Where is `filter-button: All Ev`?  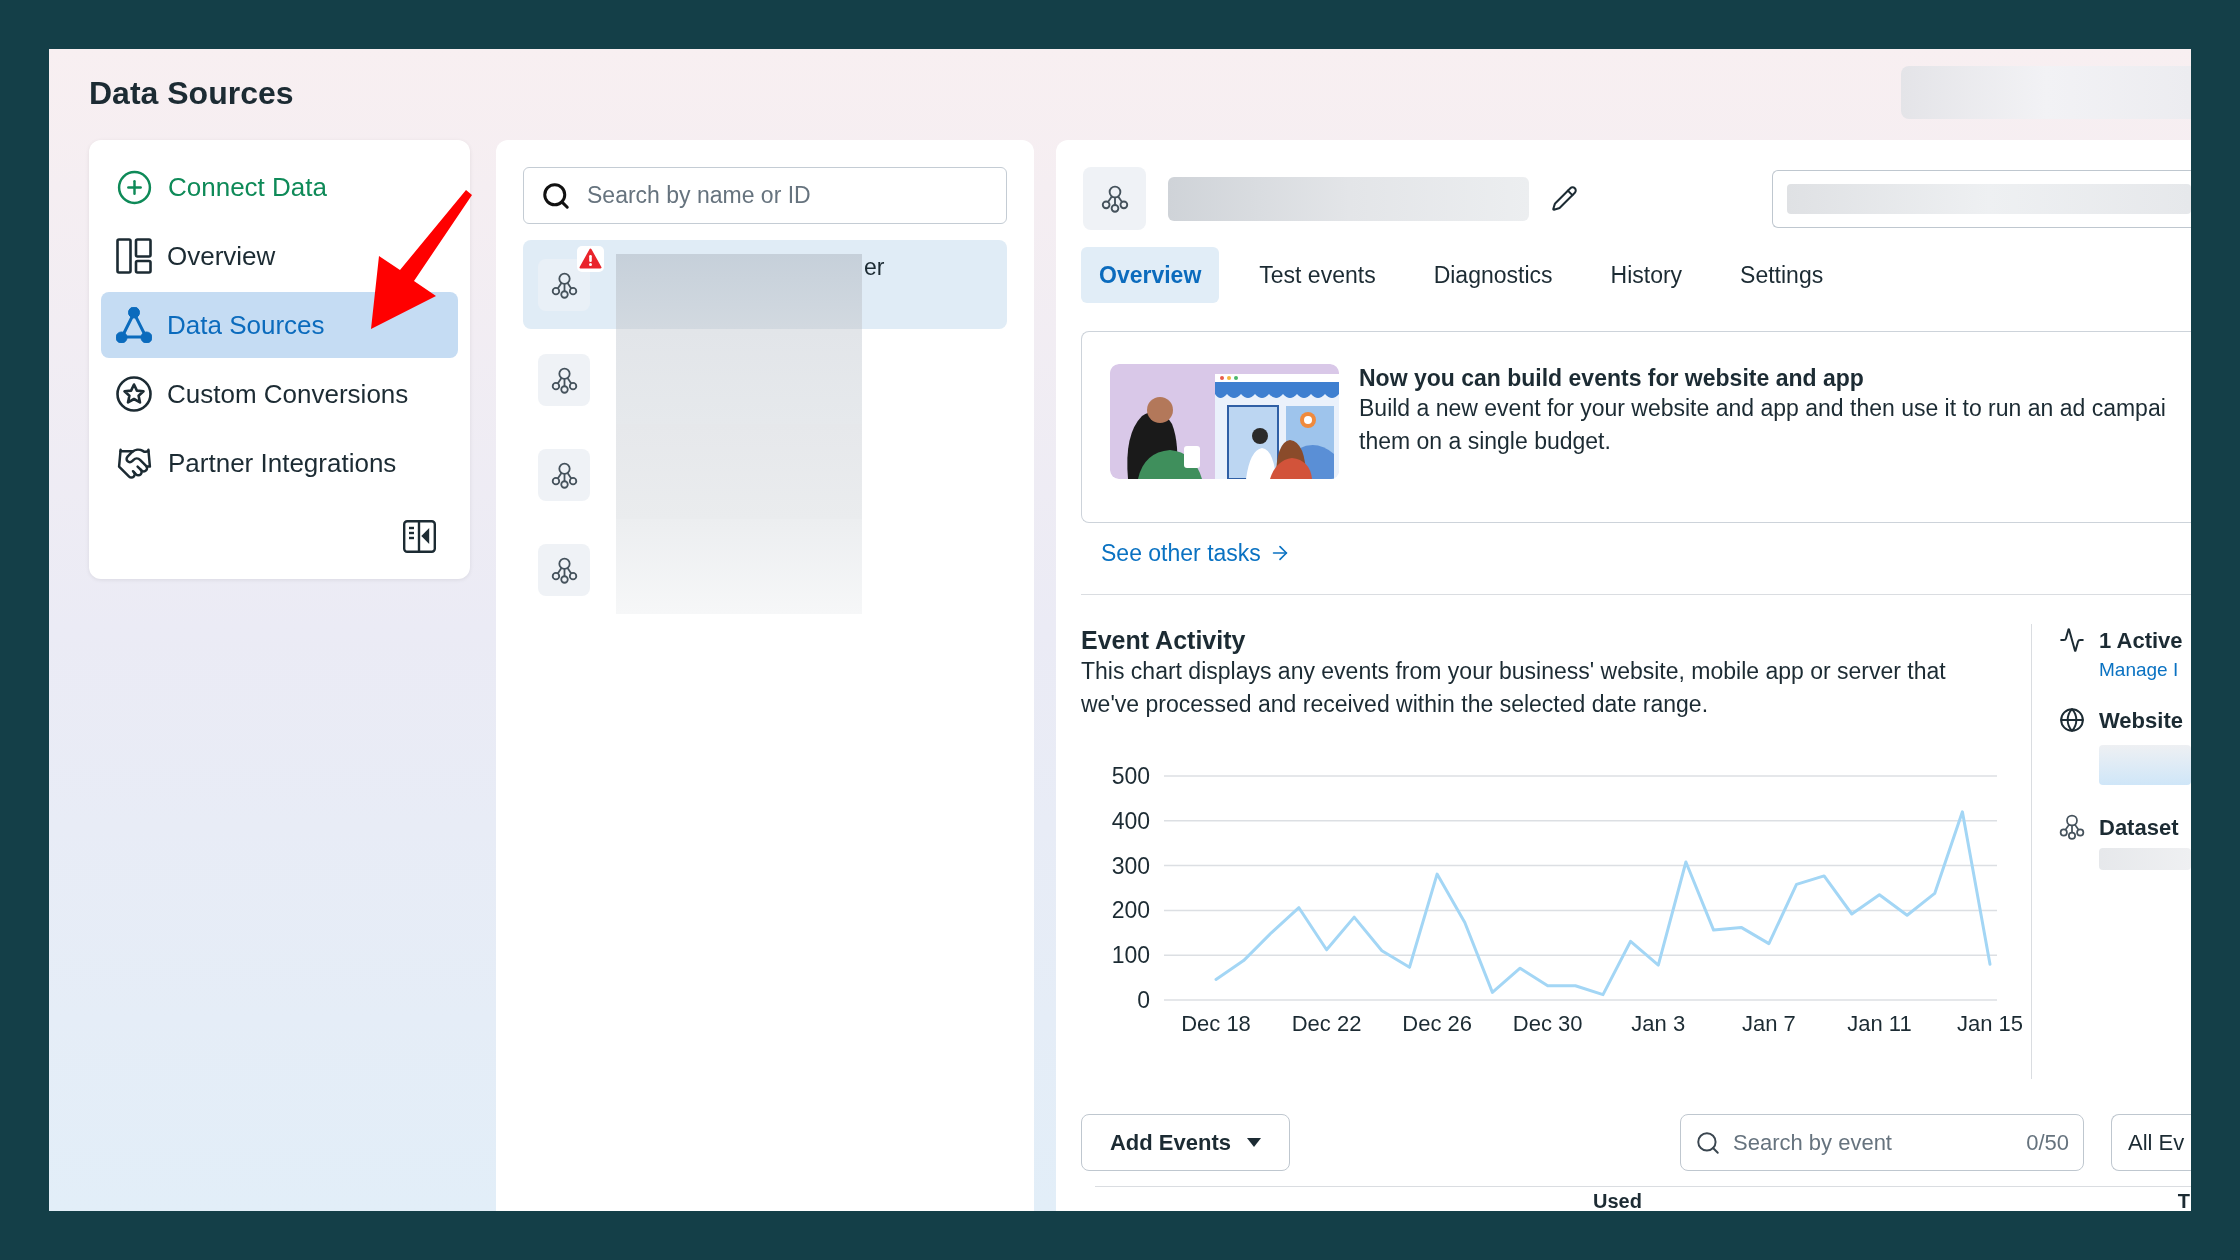 filter-button: All Ev is located at coordinates (2151, 1142).